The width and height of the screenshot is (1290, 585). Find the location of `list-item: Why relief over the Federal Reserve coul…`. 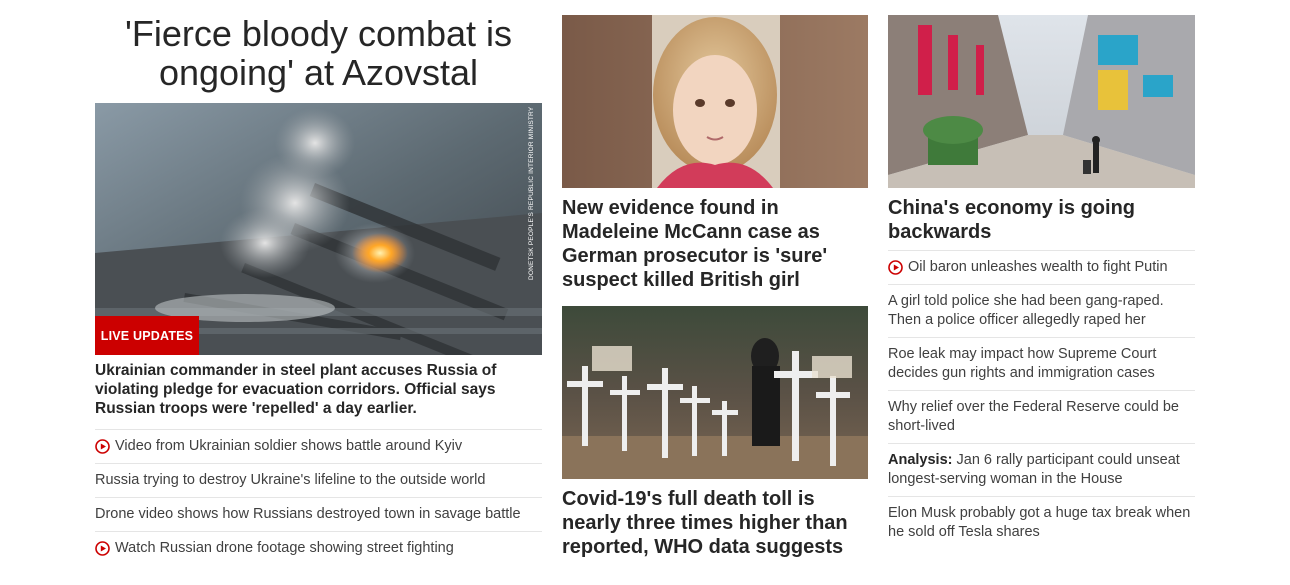

list-item: Why relief over the Federal Reserve coul… is located at coordinates (1041, 416).